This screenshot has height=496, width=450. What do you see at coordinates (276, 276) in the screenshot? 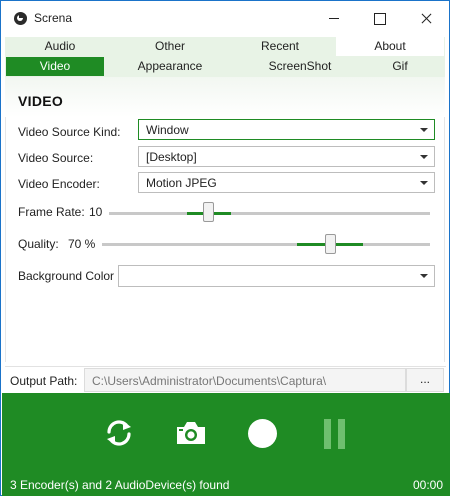
I see `background-color-select` at bounding box center [276, 276].